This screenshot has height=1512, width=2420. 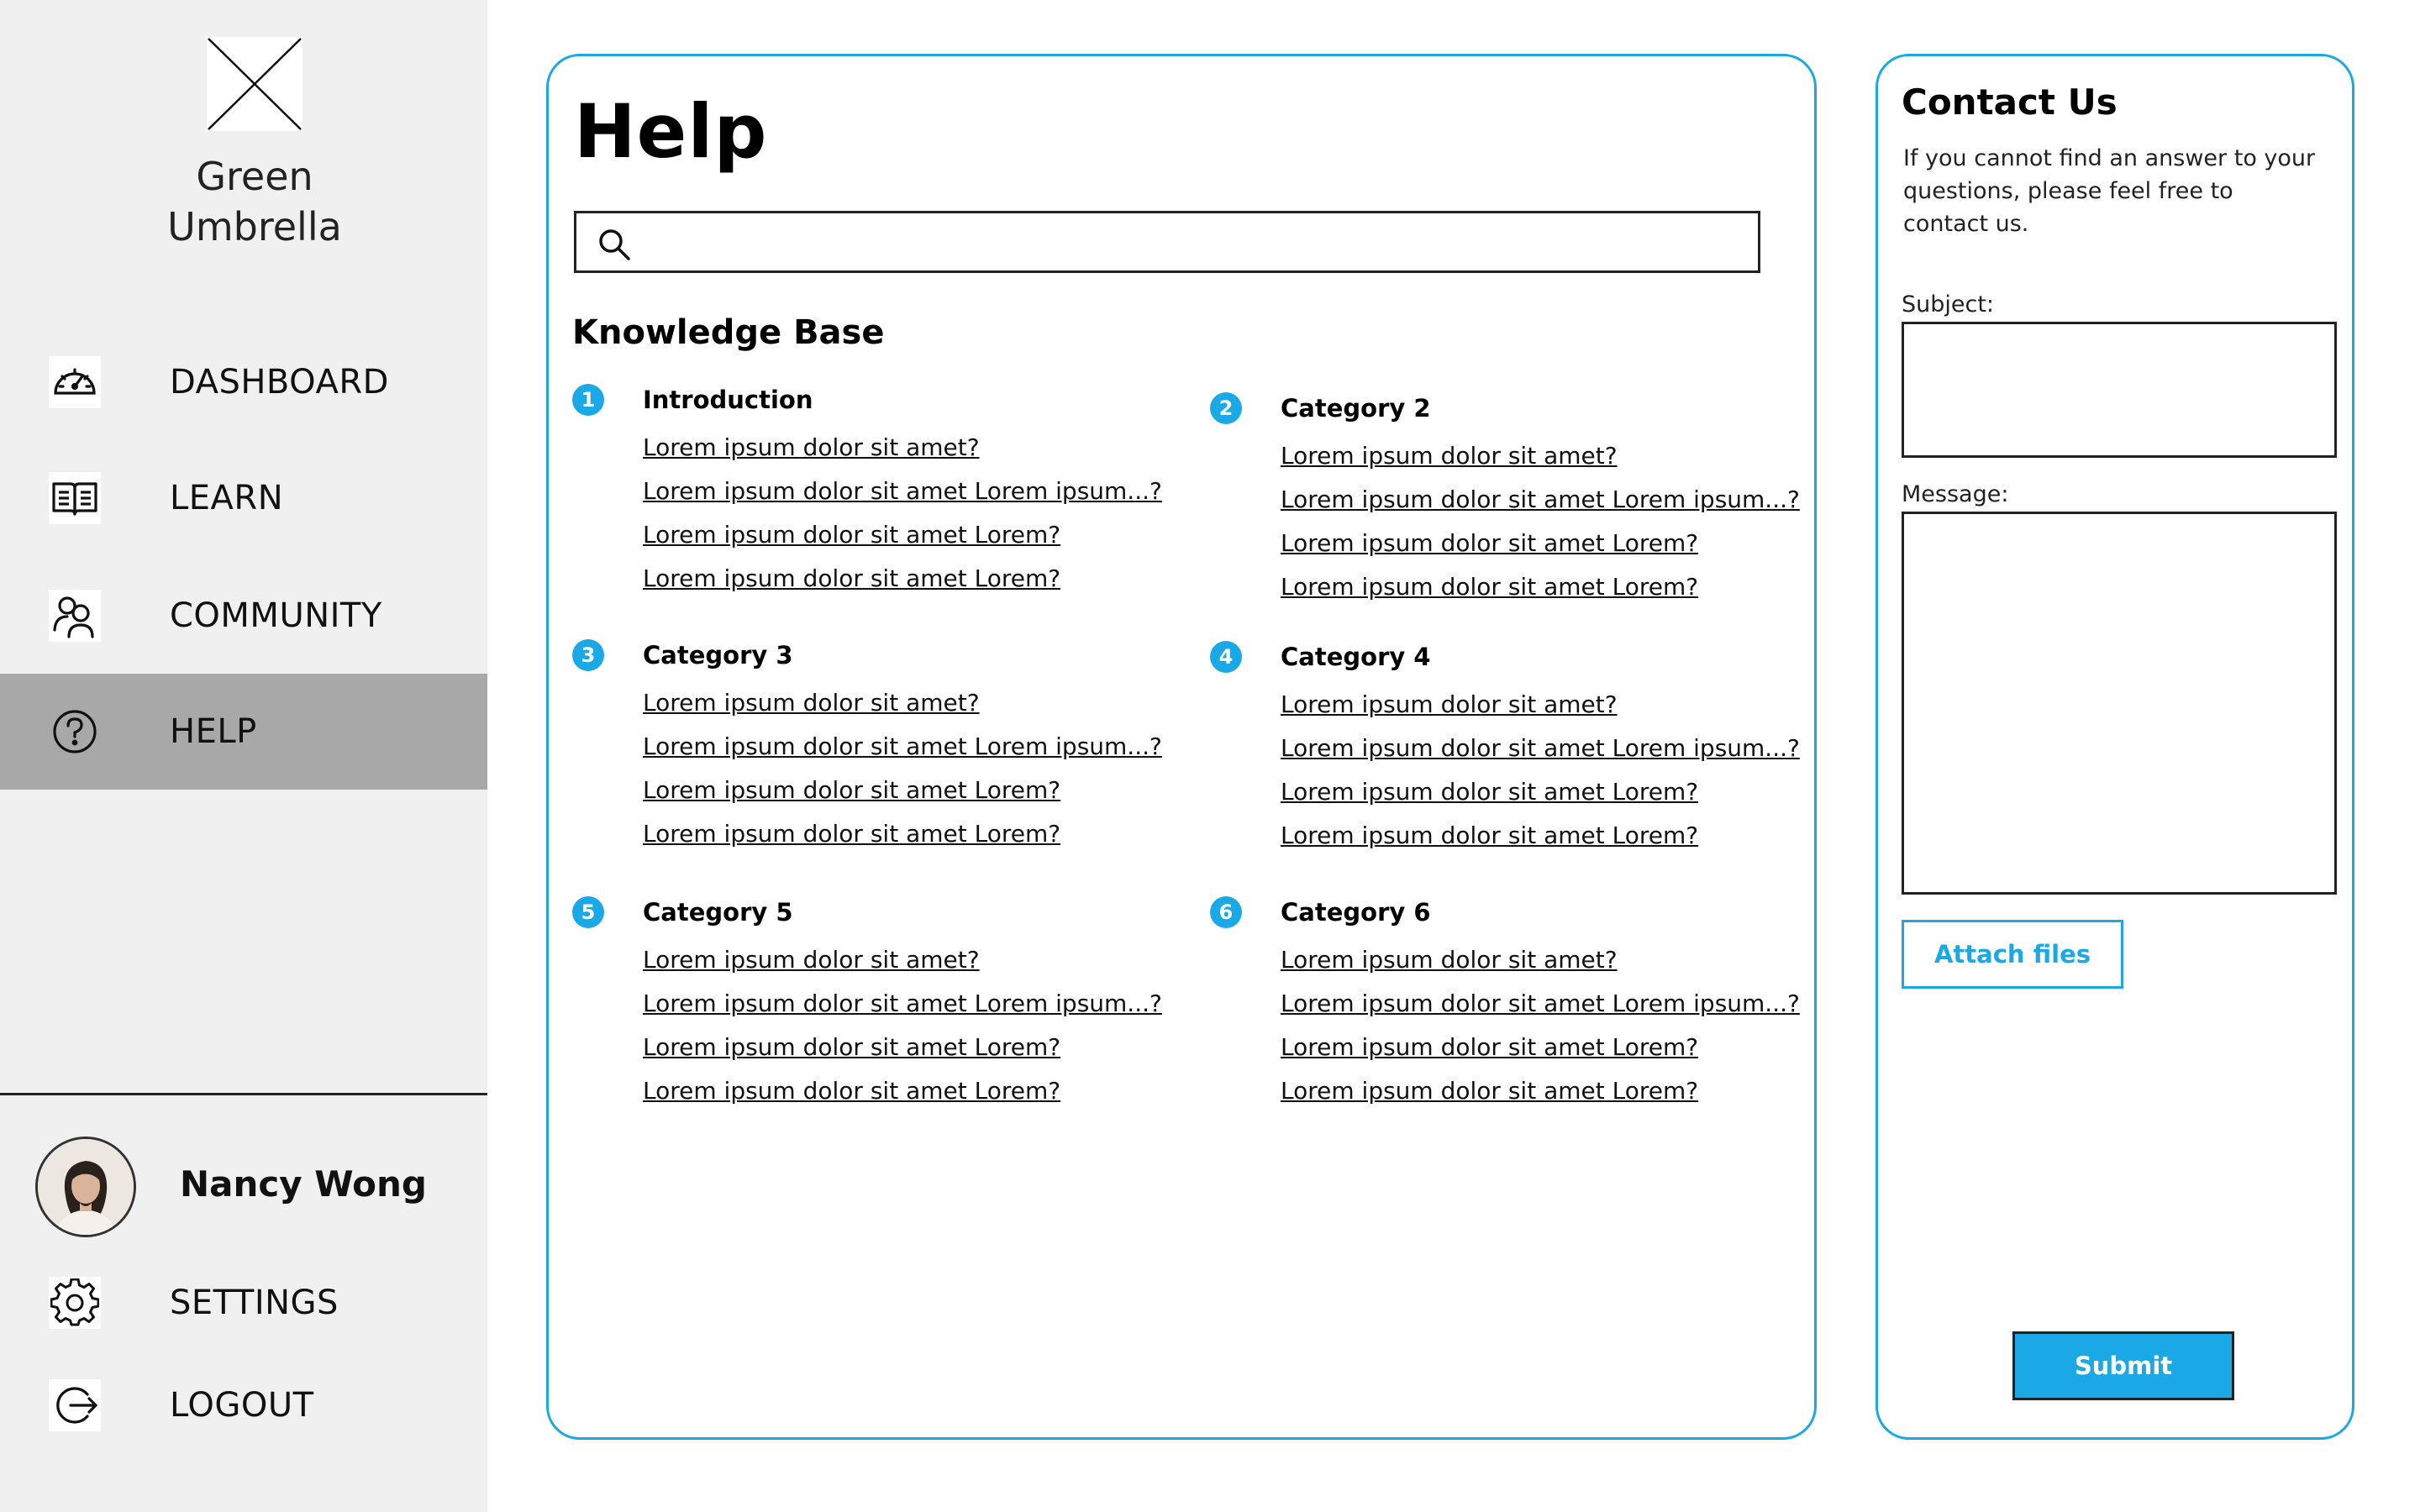 I want to click on sidebar-item-help: HELP, so click(x=243, y=732).